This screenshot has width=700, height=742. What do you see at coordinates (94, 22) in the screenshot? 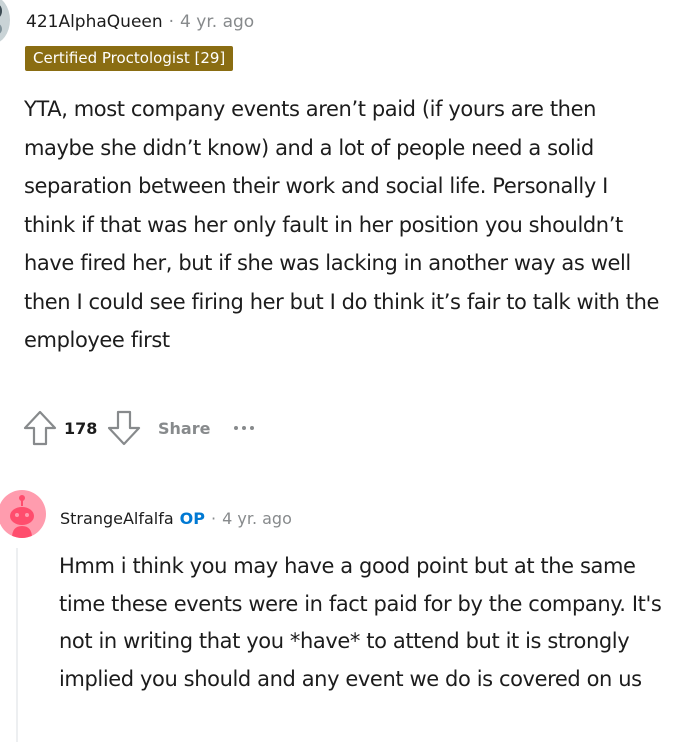
I see `comment-author: 421AlphaQueen` at bounding box center [94, 22].